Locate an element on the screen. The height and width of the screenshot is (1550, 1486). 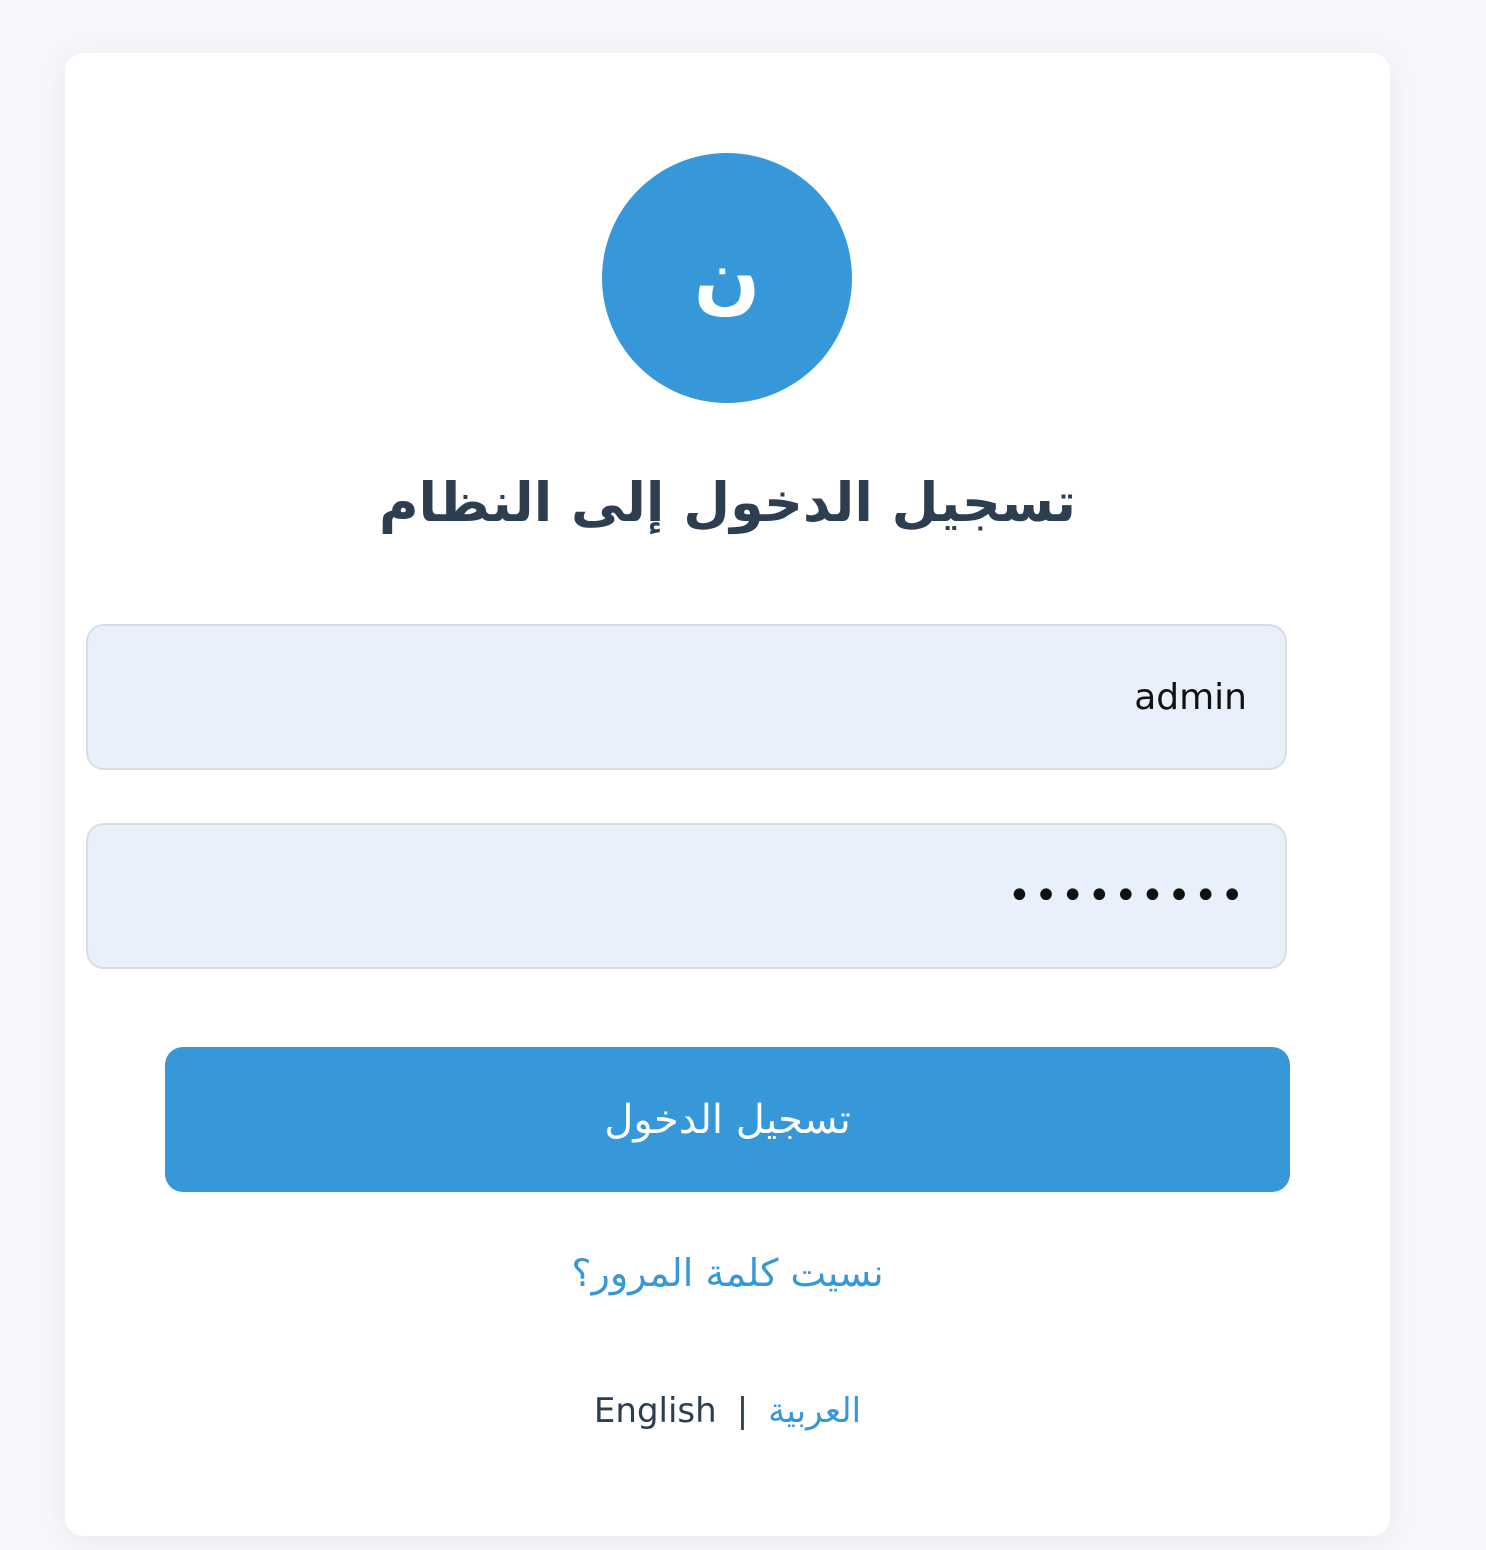
password-input is located at coordinates (686, 896).